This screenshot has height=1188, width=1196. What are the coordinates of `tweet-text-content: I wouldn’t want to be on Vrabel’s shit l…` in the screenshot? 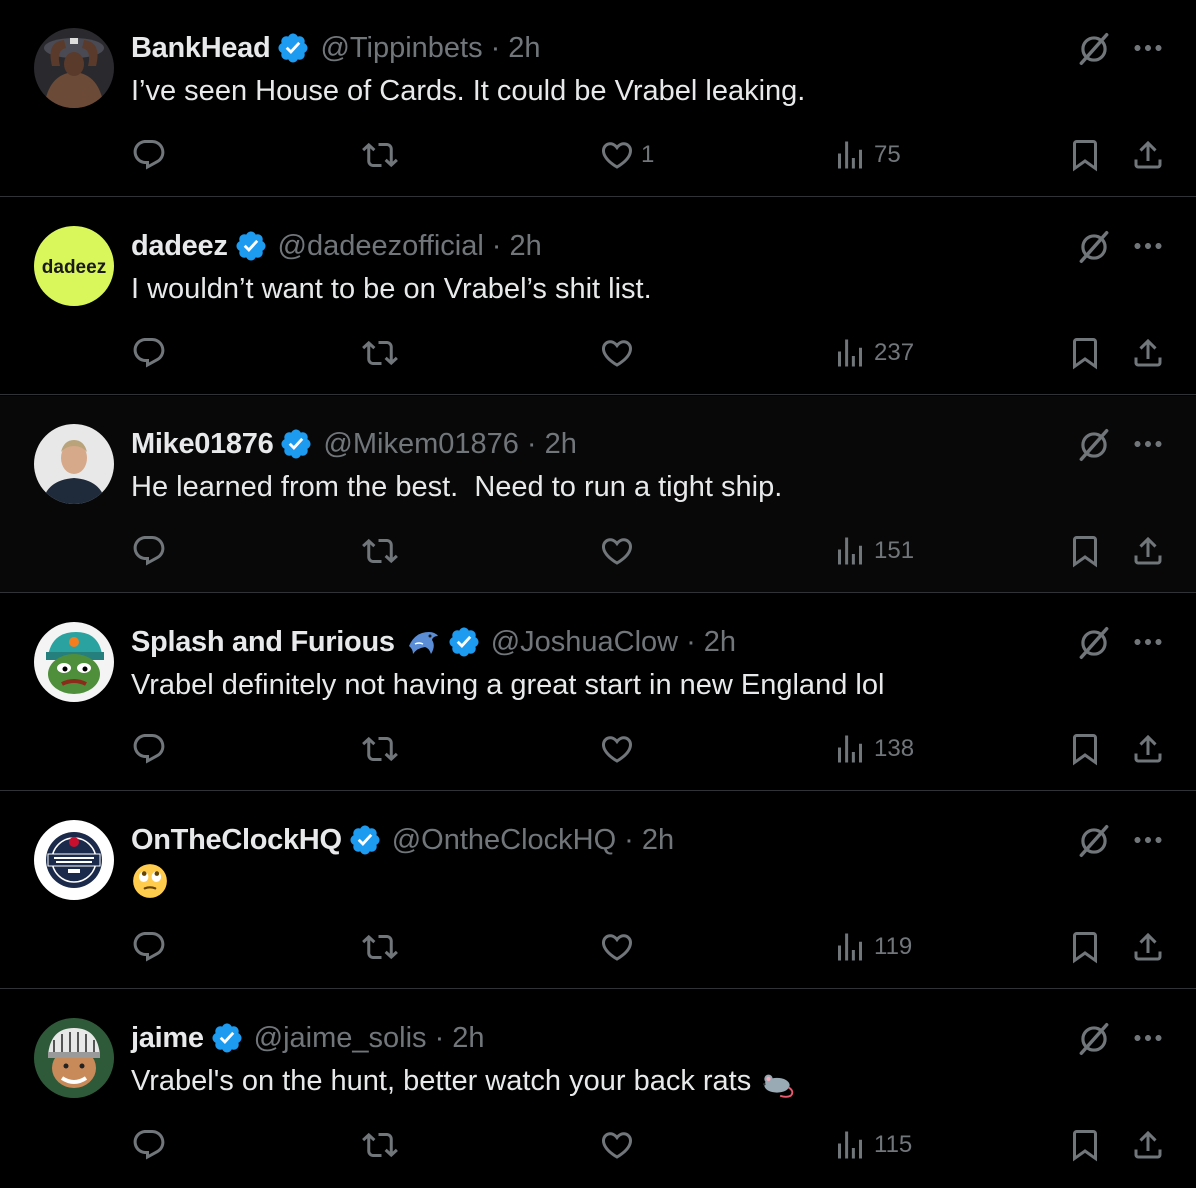 It's located at (391, 289).